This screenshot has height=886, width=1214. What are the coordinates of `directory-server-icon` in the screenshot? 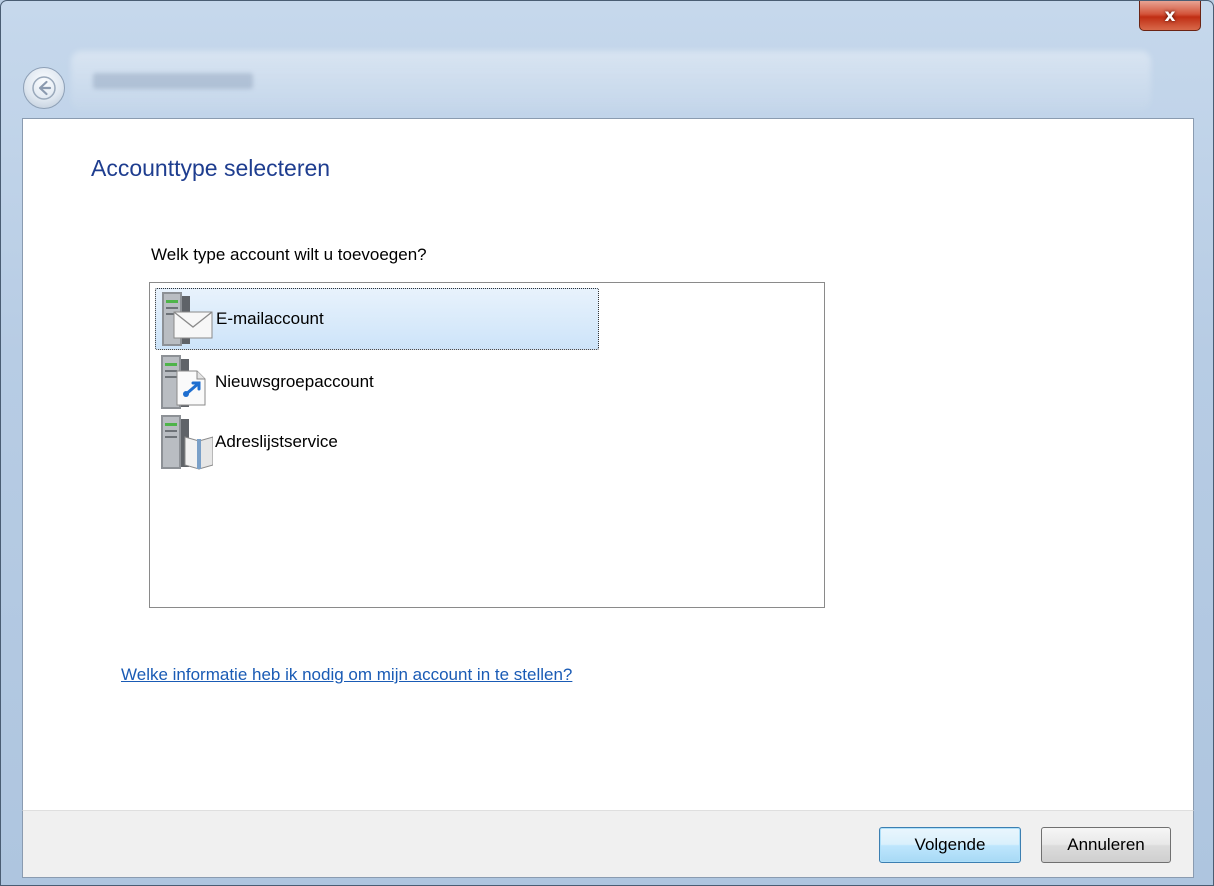 It's located at (187, 442).